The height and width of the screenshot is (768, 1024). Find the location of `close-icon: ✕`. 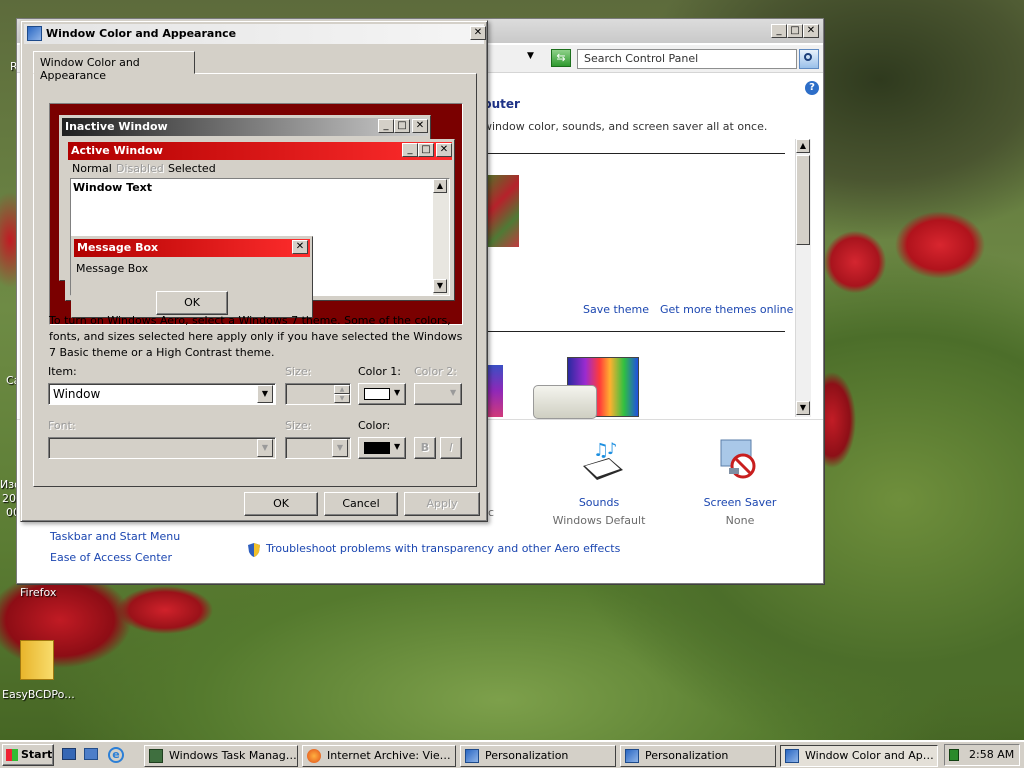

close-icon: ✕ is located at coordinates (420, 126).